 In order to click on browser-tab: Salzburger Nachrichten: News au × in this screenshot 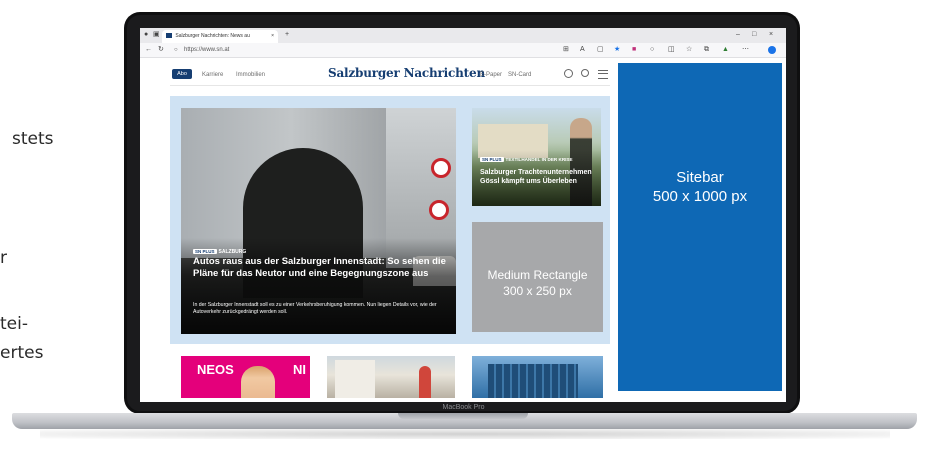, I will do `click(220, 36)`.